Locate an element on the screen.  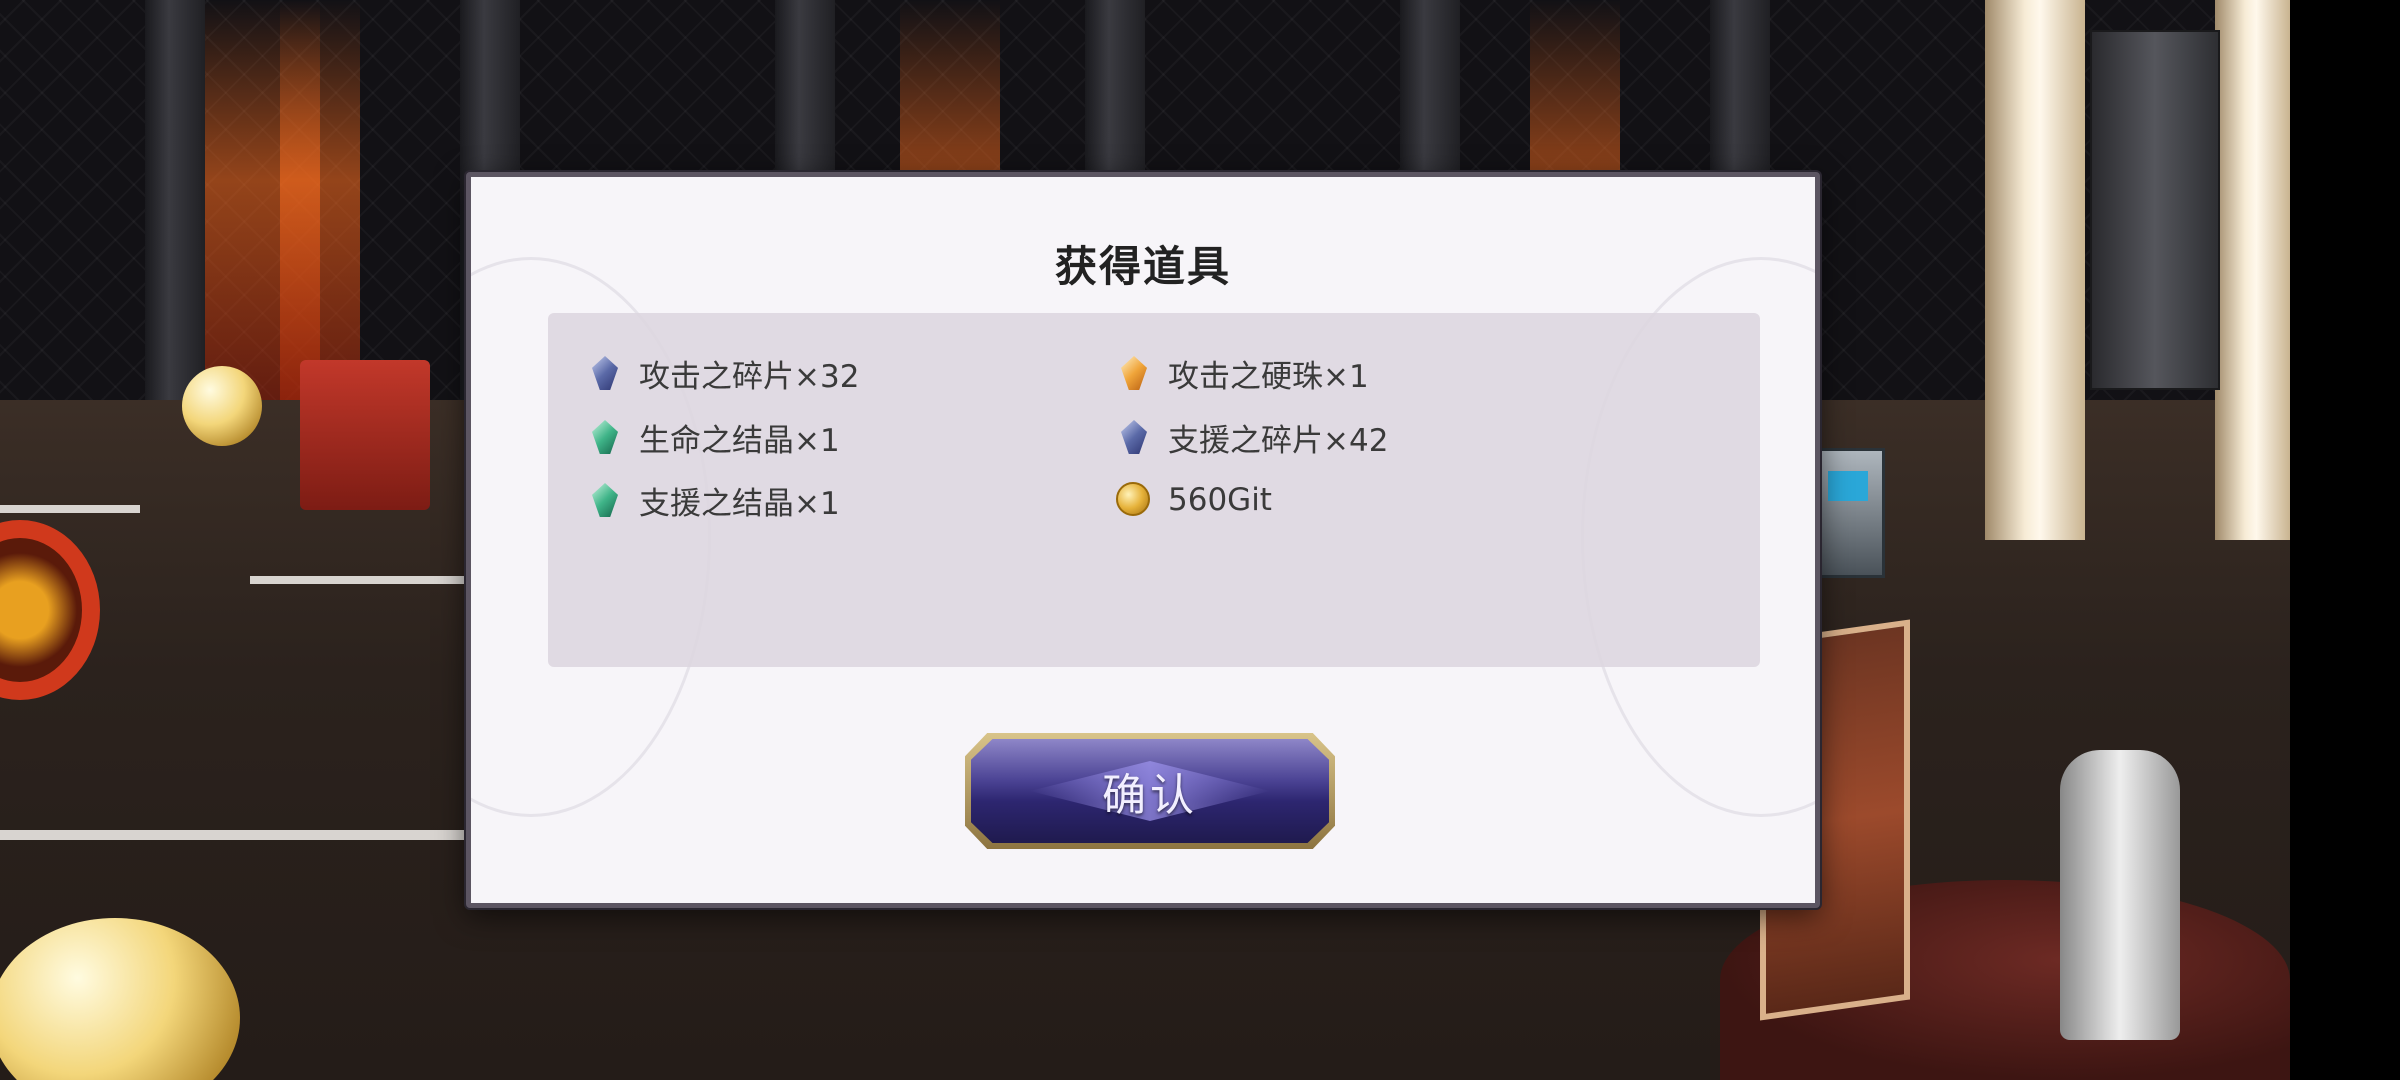
reward-item: 560Git is located at coordinates (1194, 500).